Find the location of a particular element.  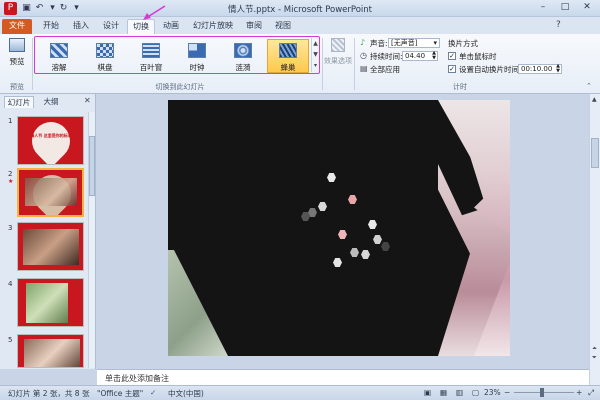

tab-slideshow: 幻灯片放映 is located at coordinates (213, 26).